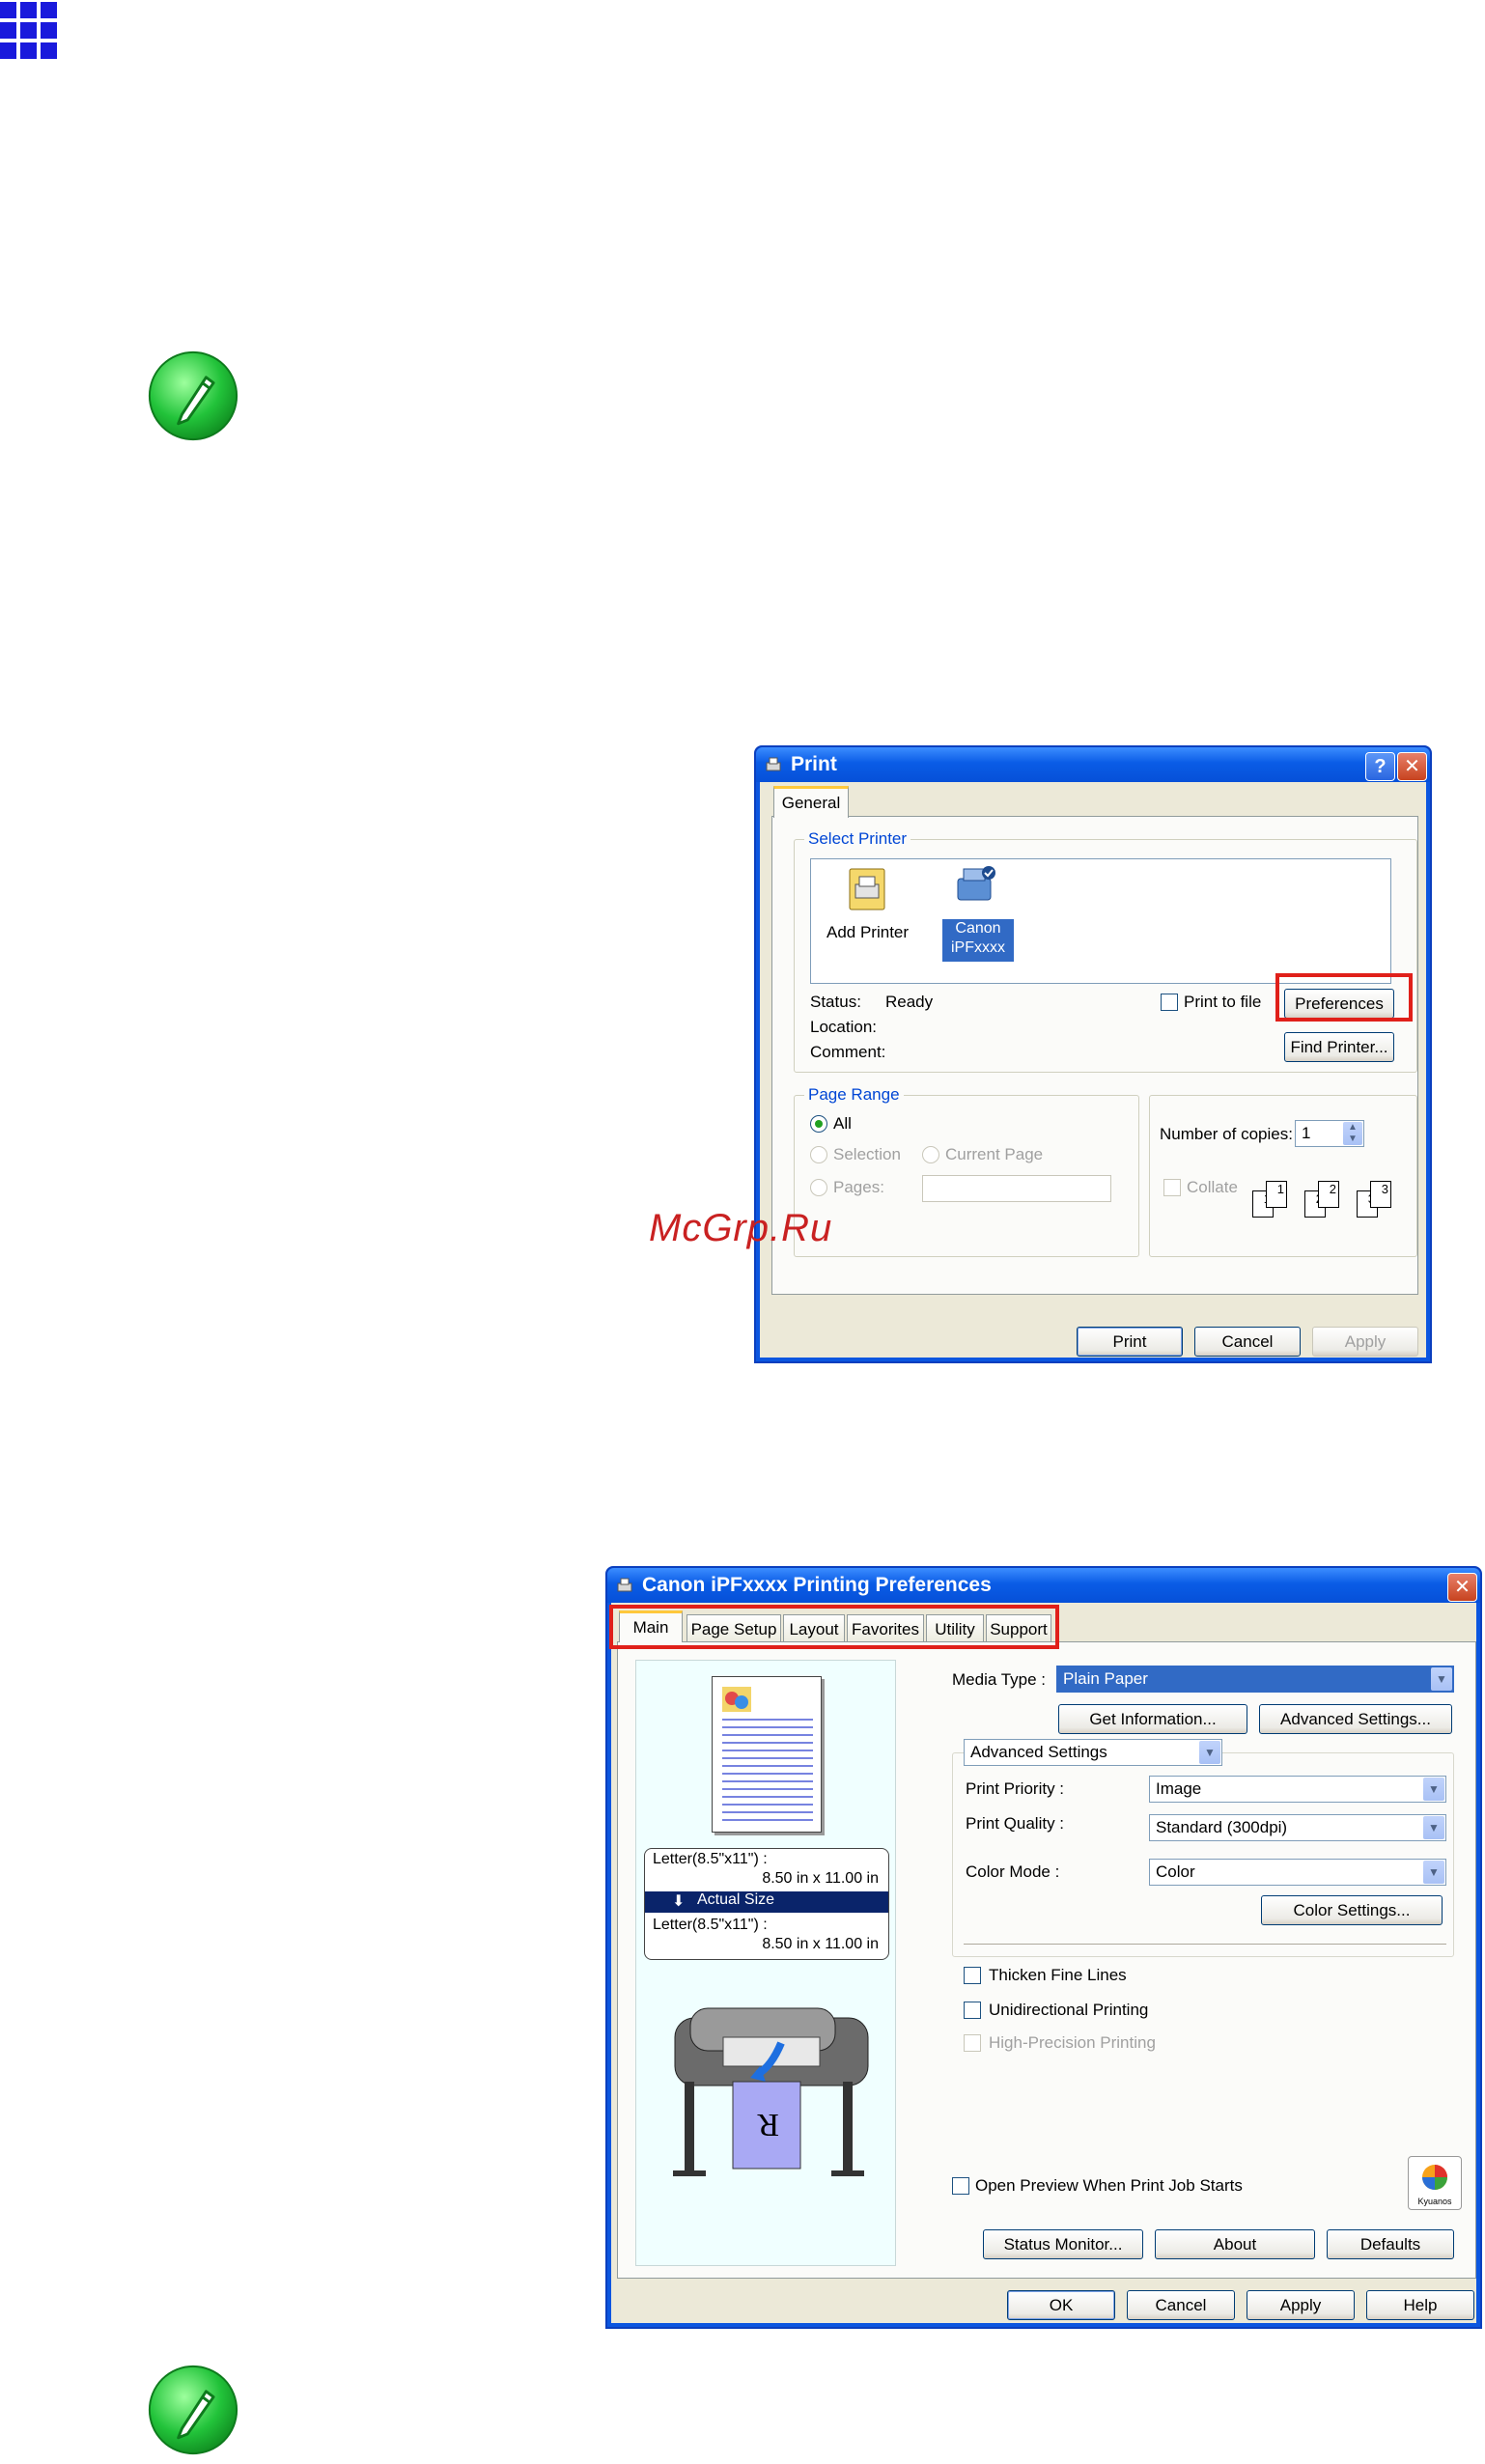  I want to click on high-precision-printing-label: High-Precision Printing, so click(1072, 2043).